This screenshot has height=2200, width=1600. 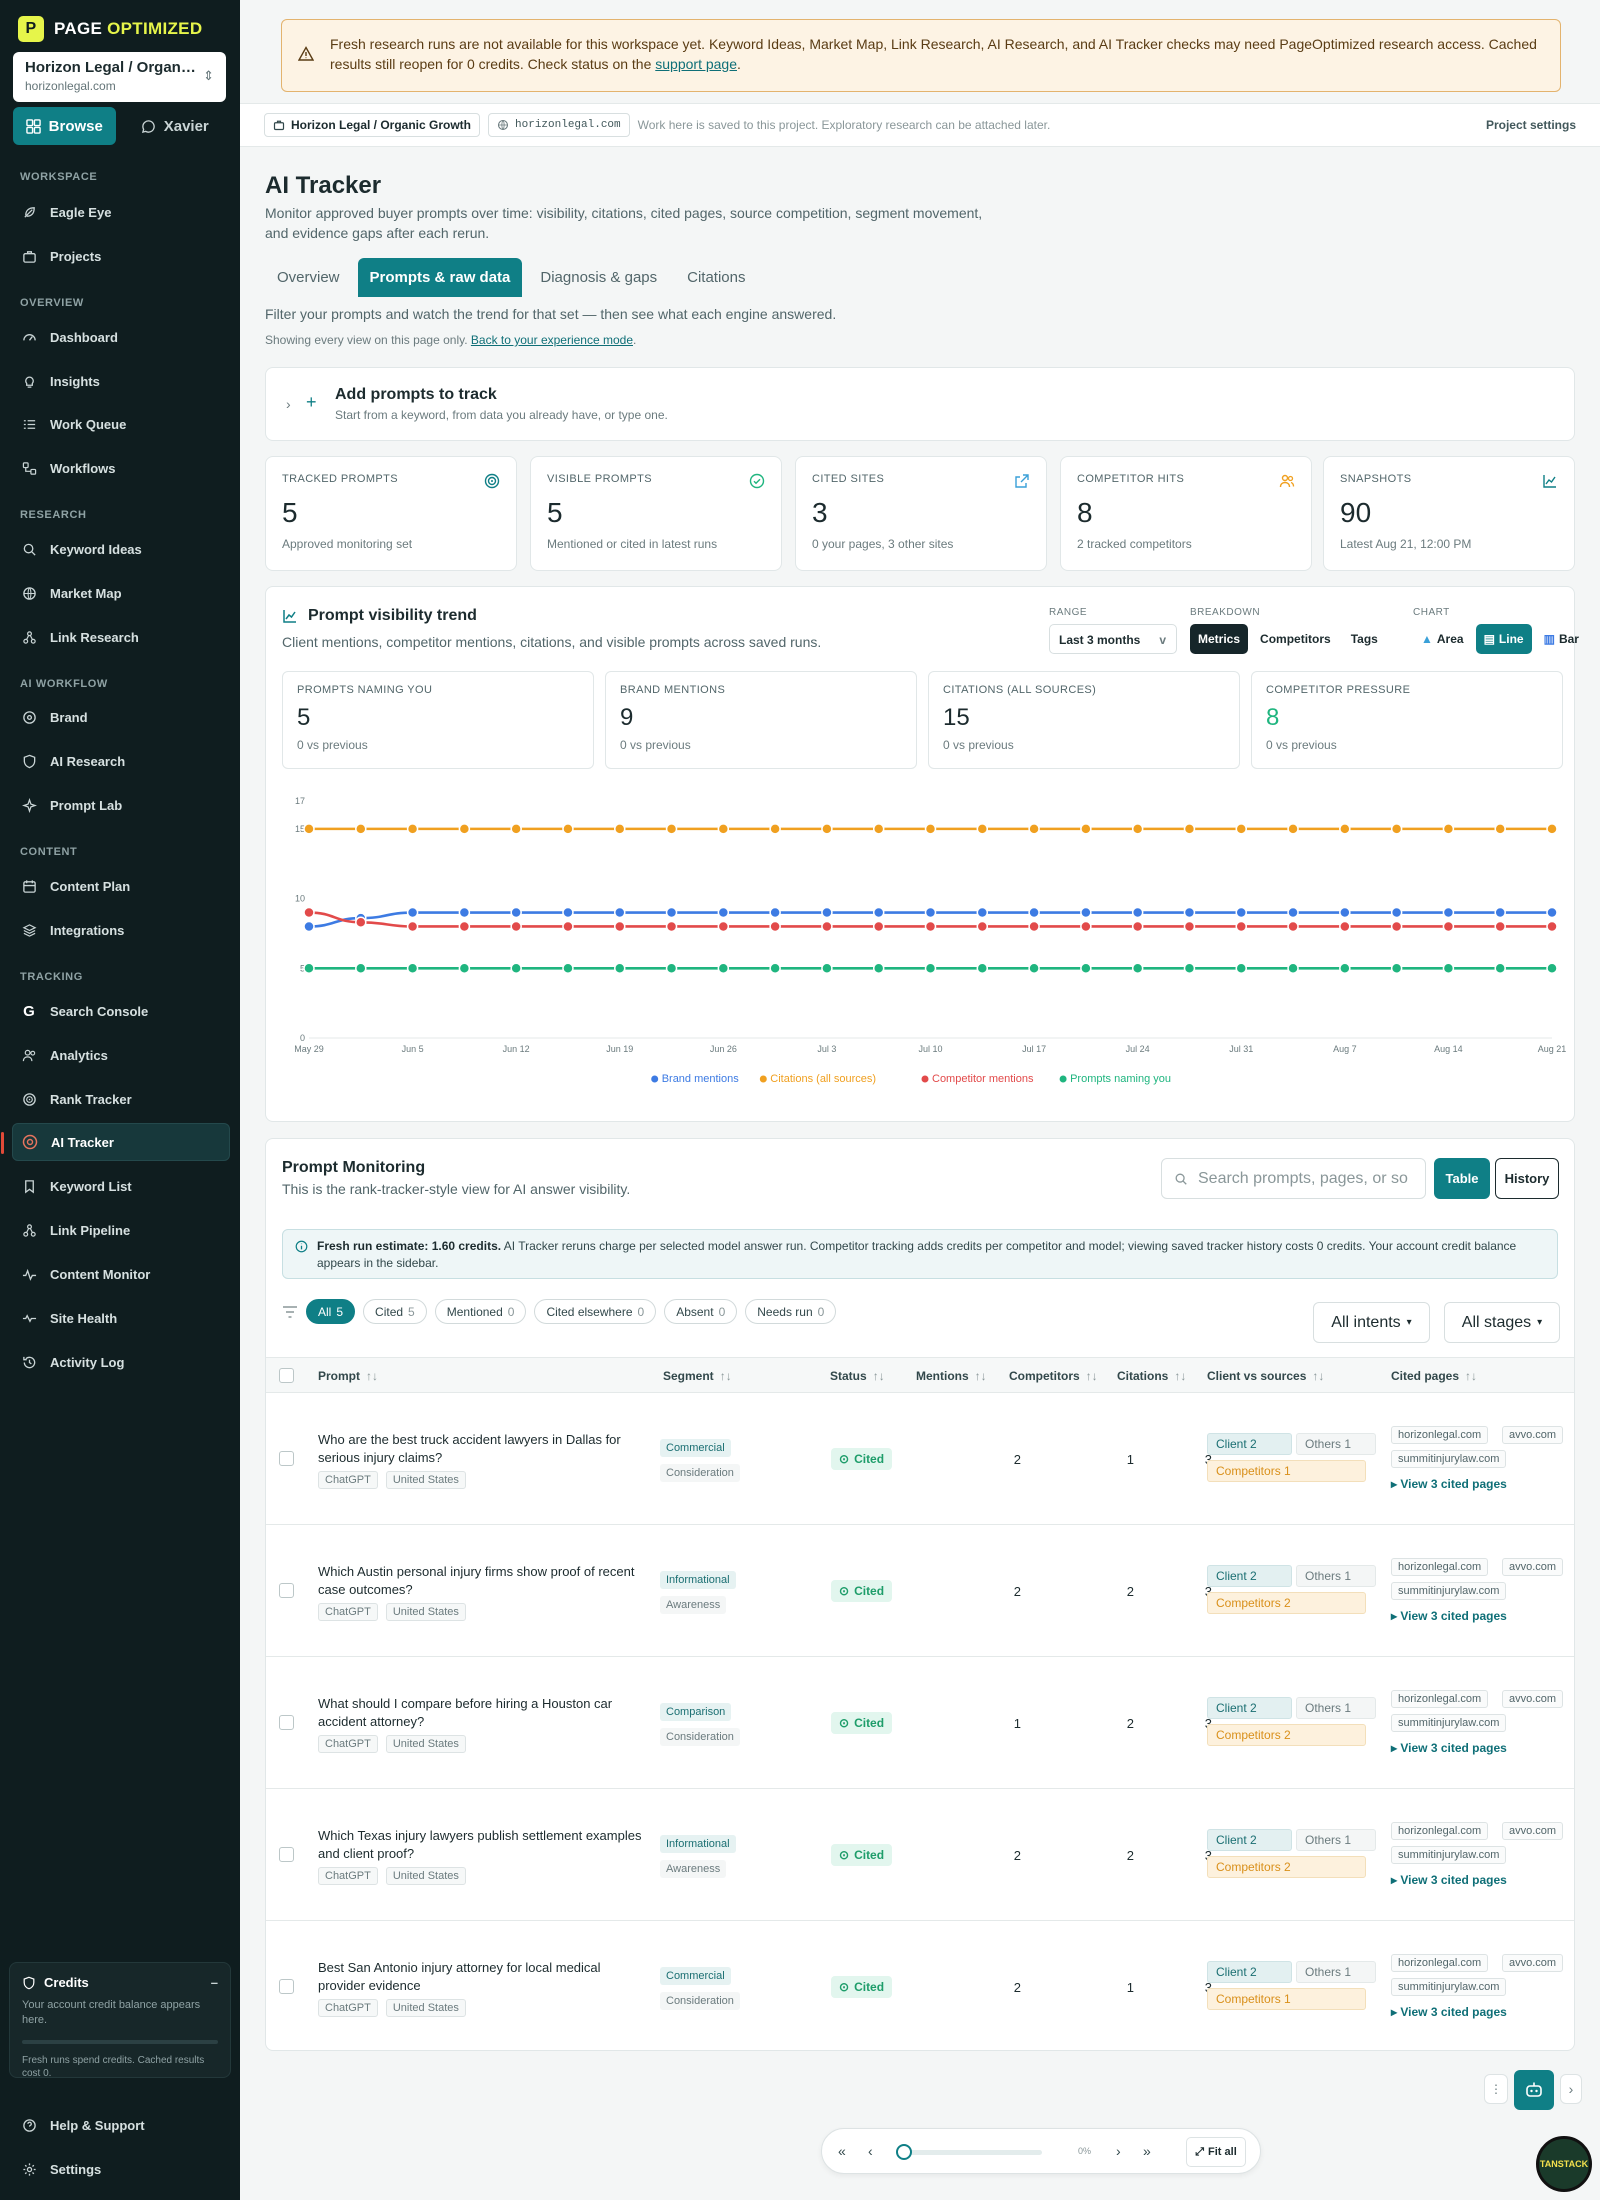 What do you see at coordinates (121, 886) in the screenshot?
I see `nav-content-plan: Content Plan` at bounding box center [121, 886].